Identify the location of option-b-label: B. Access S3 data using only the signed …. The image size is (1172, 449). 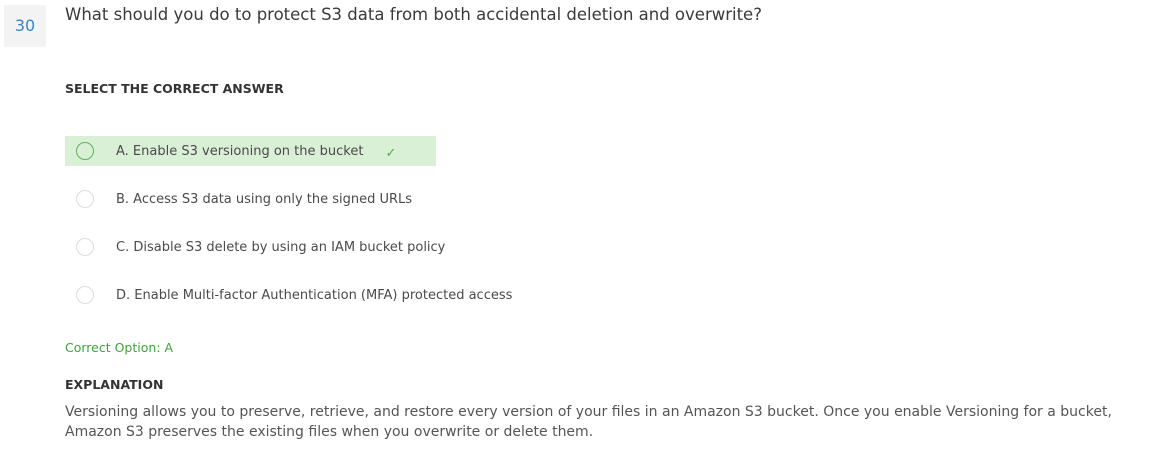
(264, 199).